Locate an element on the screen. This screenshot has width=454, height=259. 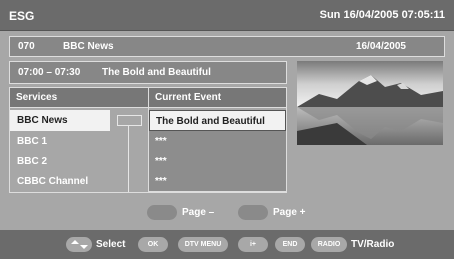
key-legend-bar: Select OK DTV MENU i+ END RADIO TV/Radio is located at coordinates (227, 244).